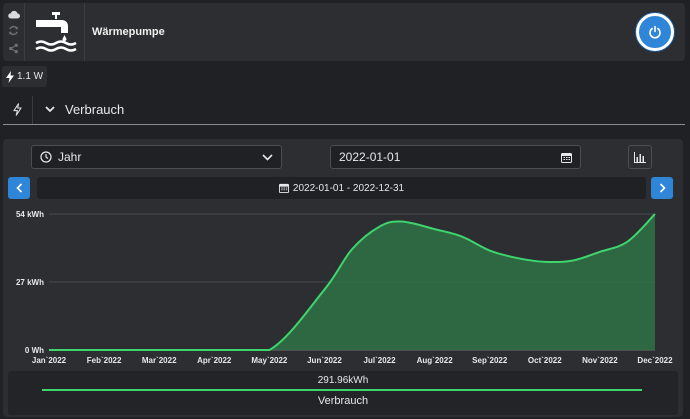 This screenshot has width=690, height=419. I want to click on x-tick-label: Jul`2022, so click(380, 360).